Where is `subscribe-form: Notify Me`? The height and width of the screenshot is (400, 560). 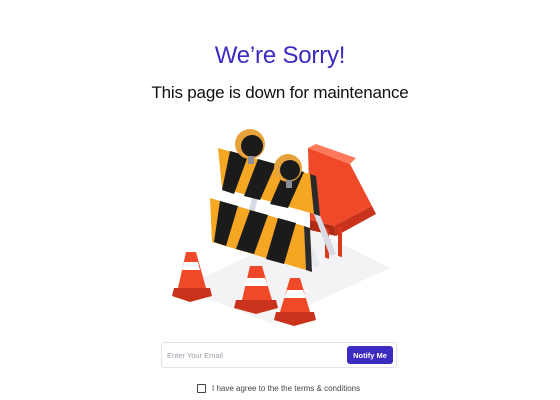
subscribe-form: Notify Me is located at coordinates (279, 355).